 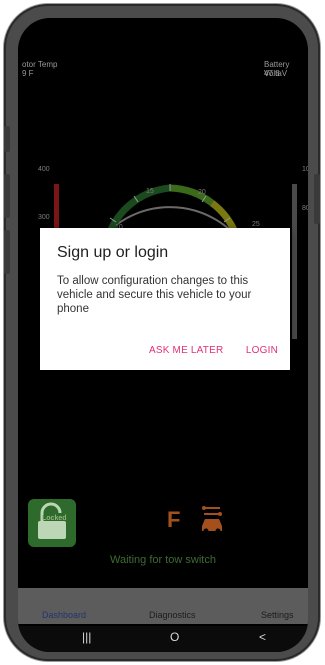 What do you see at coordinates (262, 637) in the screenshot?
I see `back-icon: <` at bounding box center [262, 637].